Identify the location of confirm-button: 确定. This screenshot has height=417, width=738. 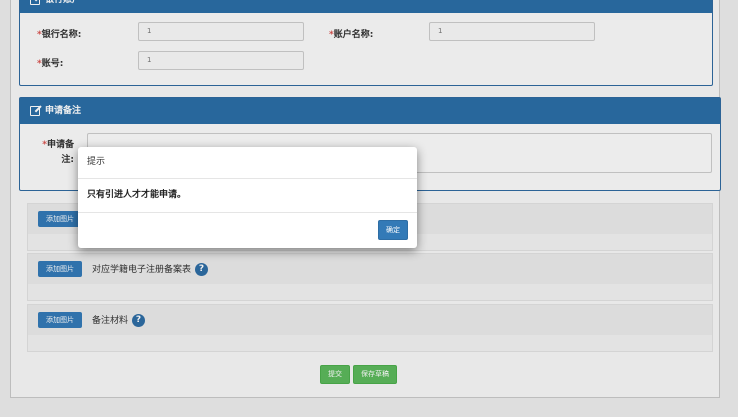
(393, 230).